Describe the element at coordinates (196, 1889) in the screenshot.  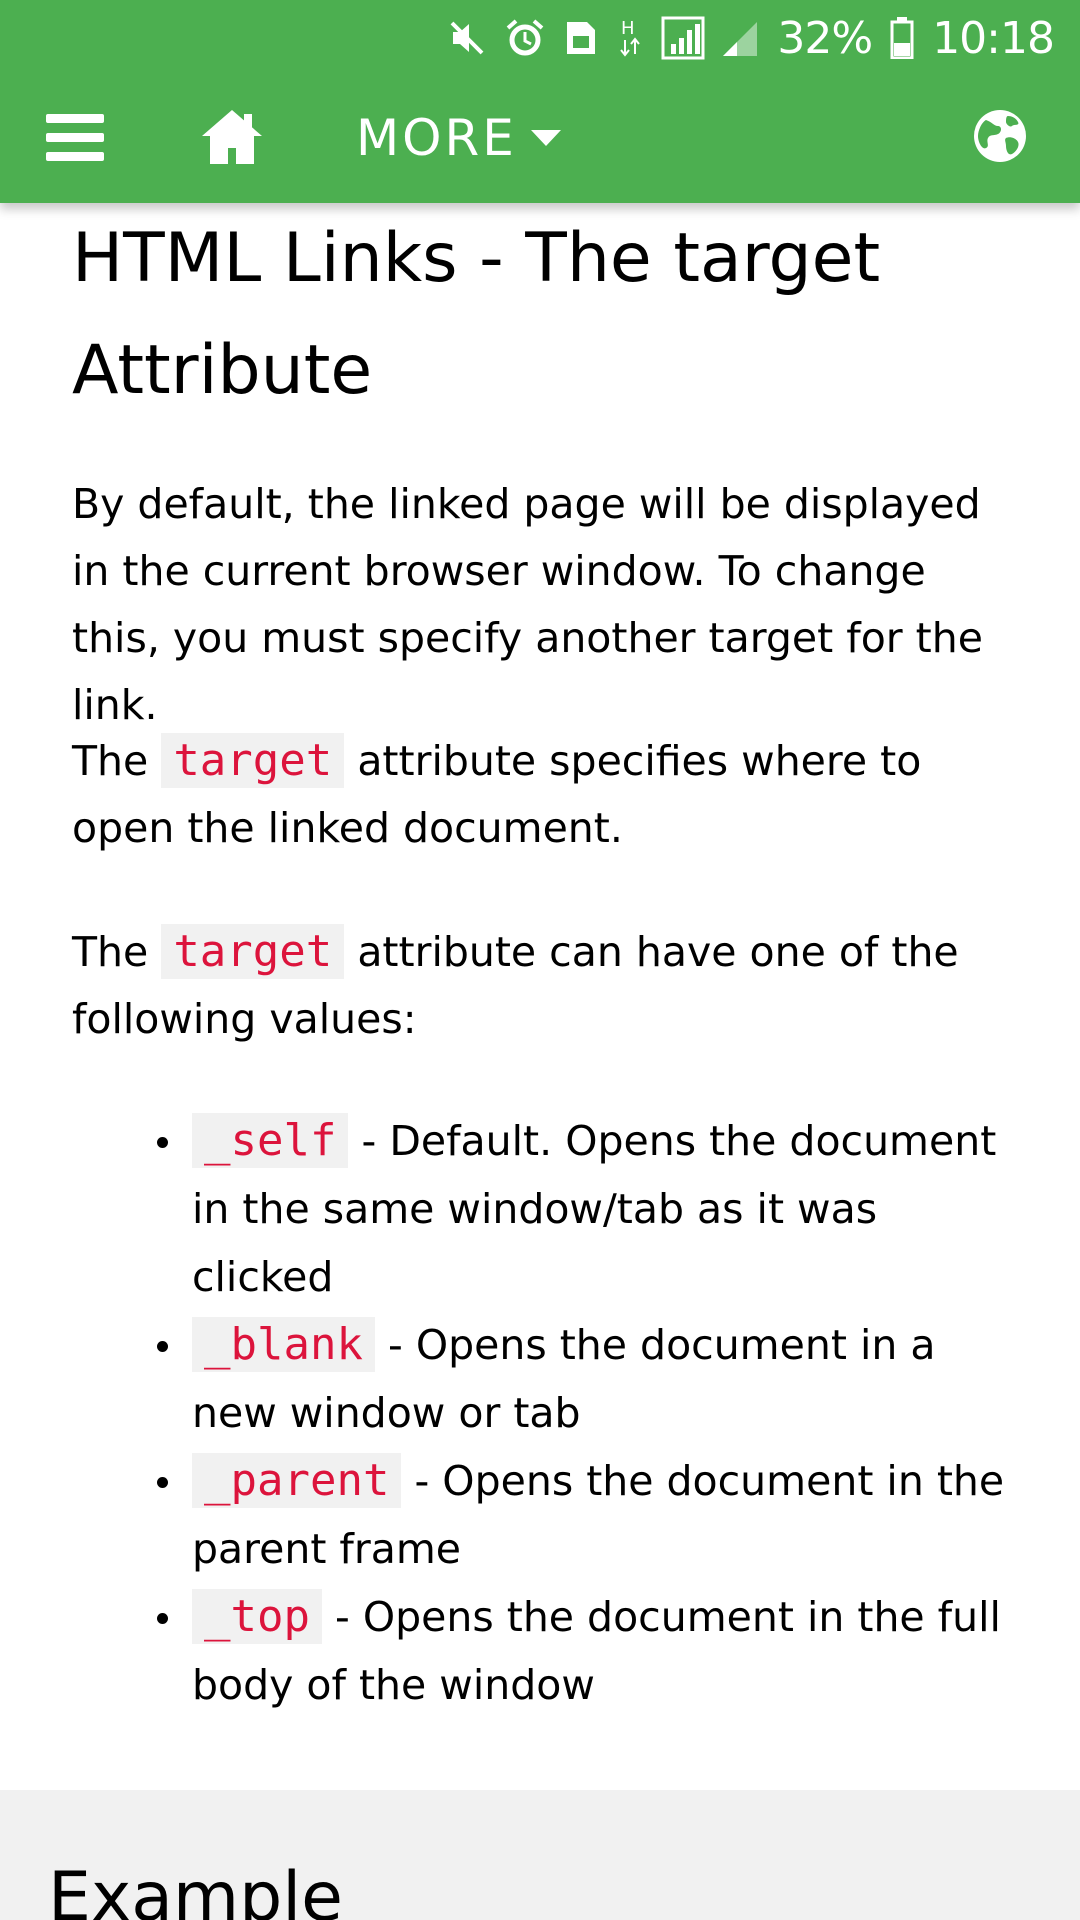
I see `example-heading: Example` at that location.